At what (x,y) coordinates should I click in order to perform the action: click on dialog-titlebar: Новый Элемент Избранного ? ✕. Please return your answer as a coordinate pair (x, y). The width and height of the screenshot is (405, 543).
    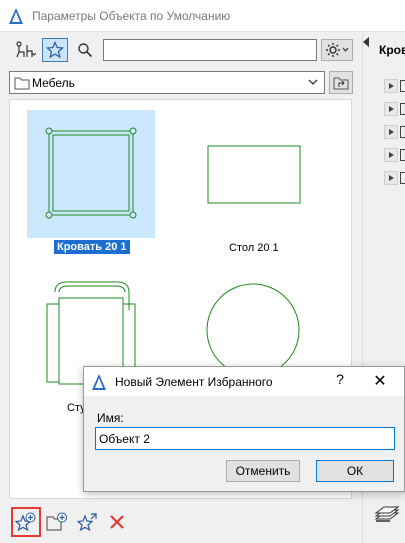
    Looking at the image, I should click on (244, 381).